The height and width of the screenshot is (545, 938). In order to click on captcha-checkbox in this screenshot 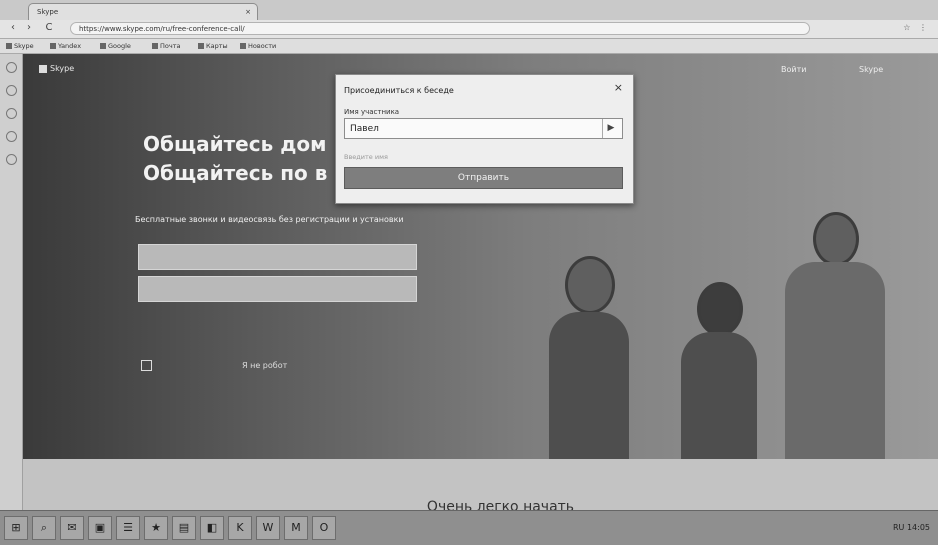, I will do `click(146, 365)`.